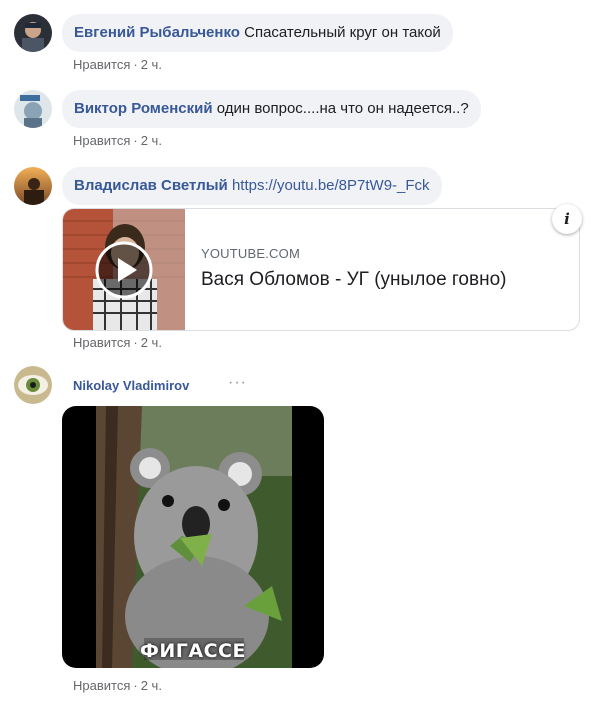  I want to click on play-icon, so click(124, 270).